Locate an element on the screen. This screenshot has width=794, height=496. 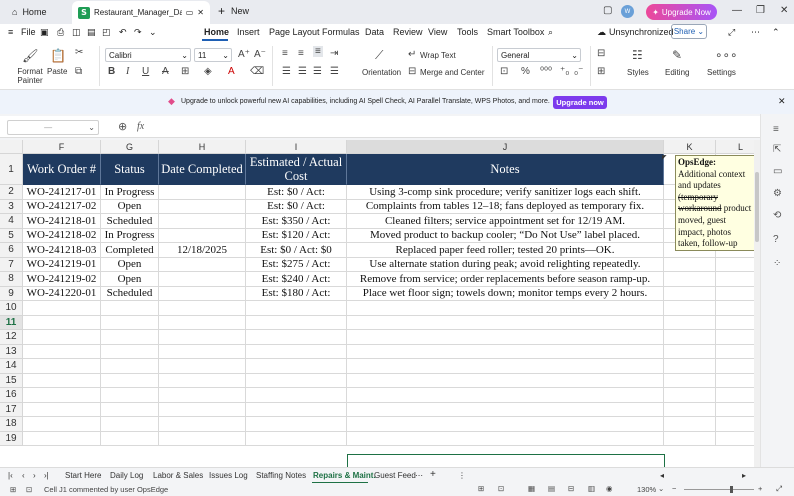
column-header-j: J is located at coordinates (505, 147).